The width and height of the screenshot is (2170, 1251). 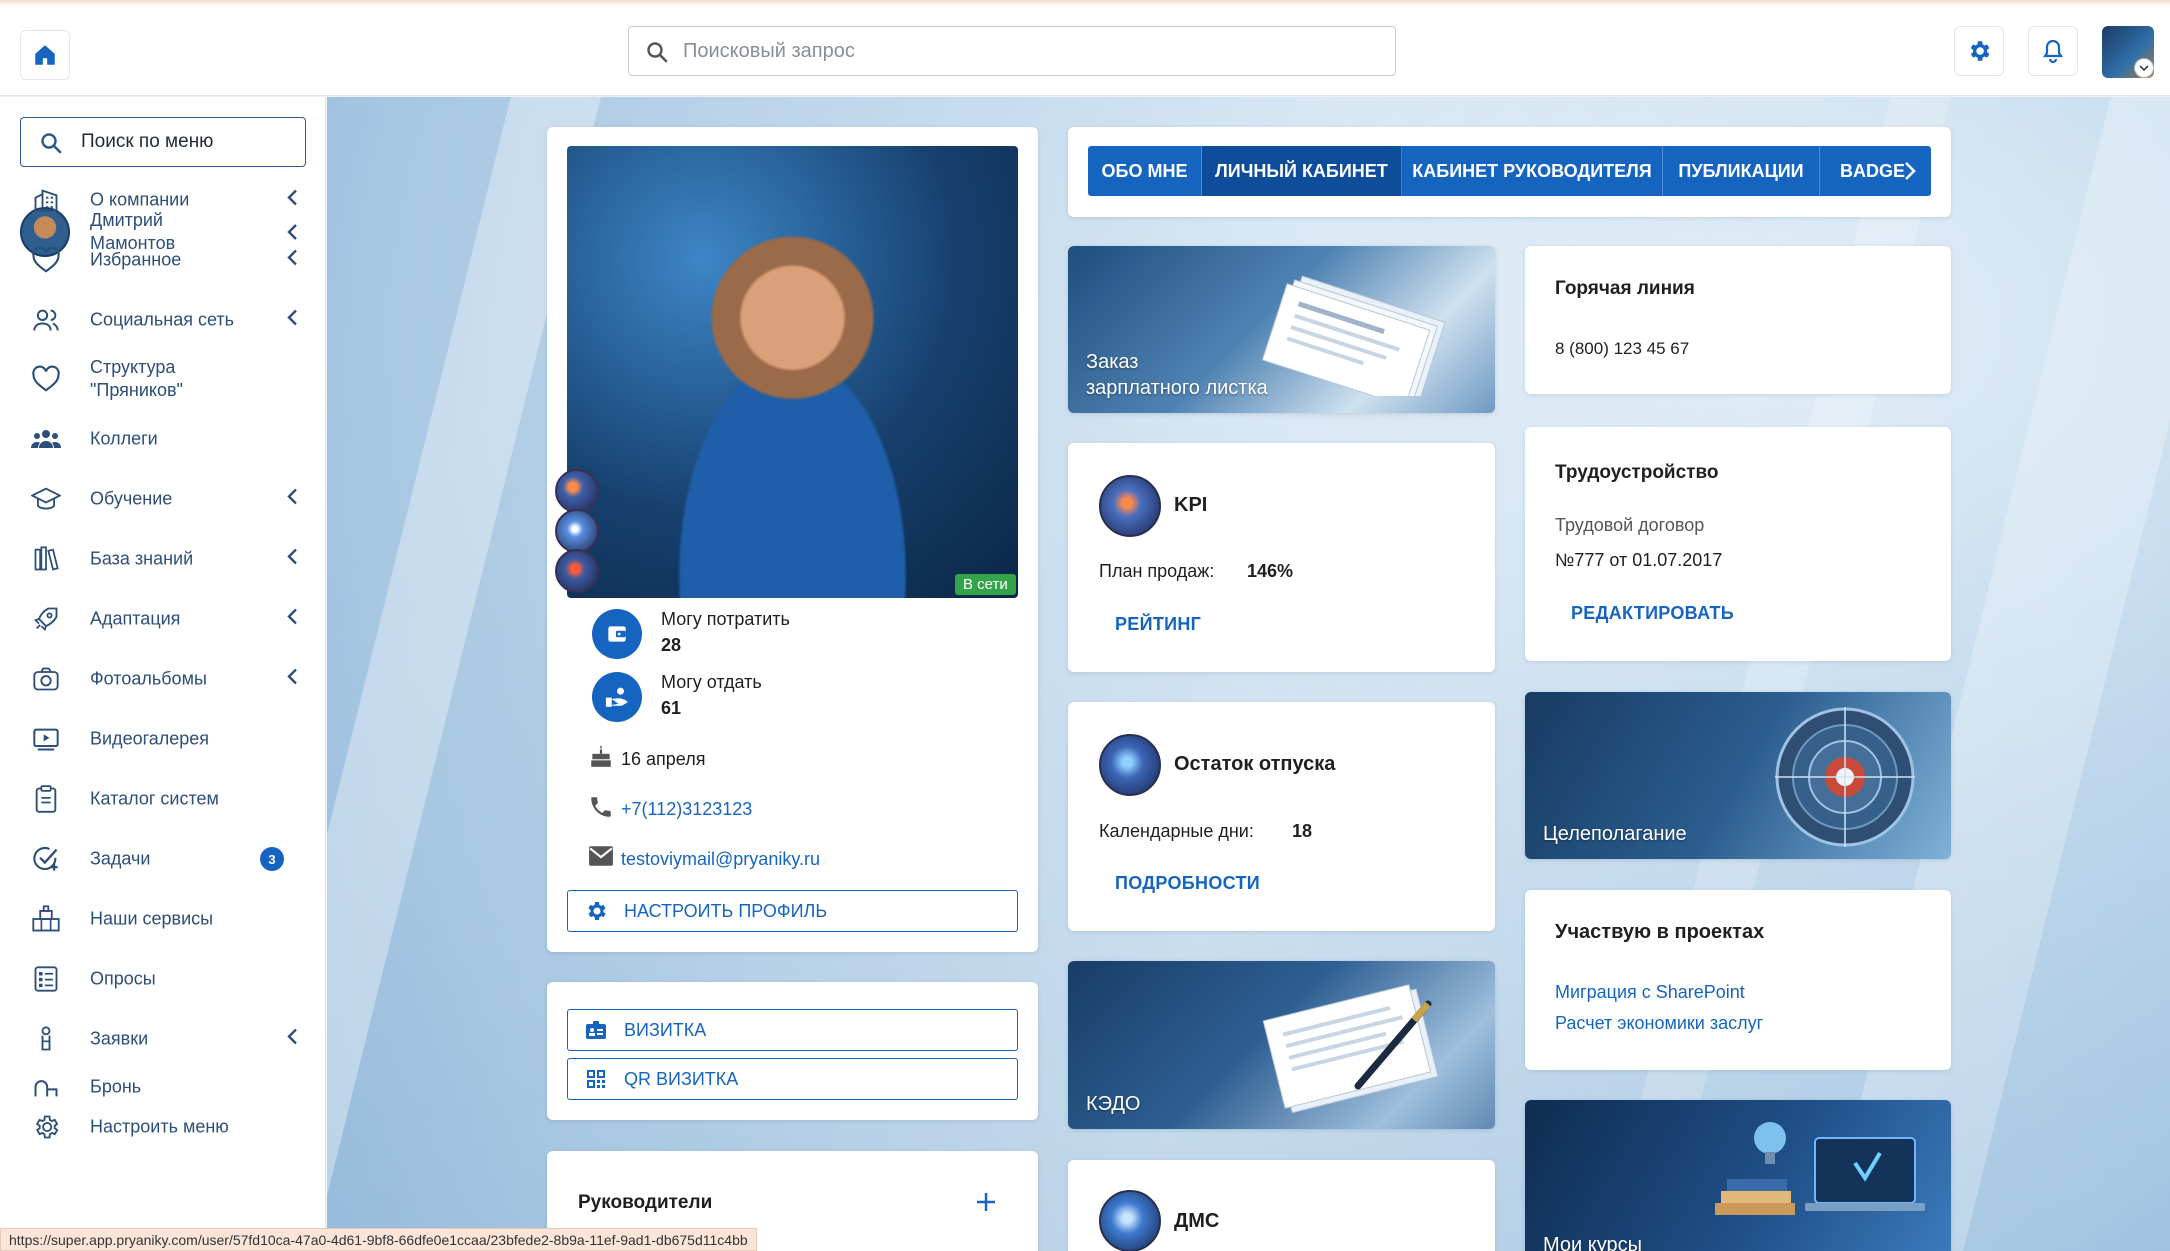 I want to click on sidebar-item-label: О компании, so click(x=140, y=199).